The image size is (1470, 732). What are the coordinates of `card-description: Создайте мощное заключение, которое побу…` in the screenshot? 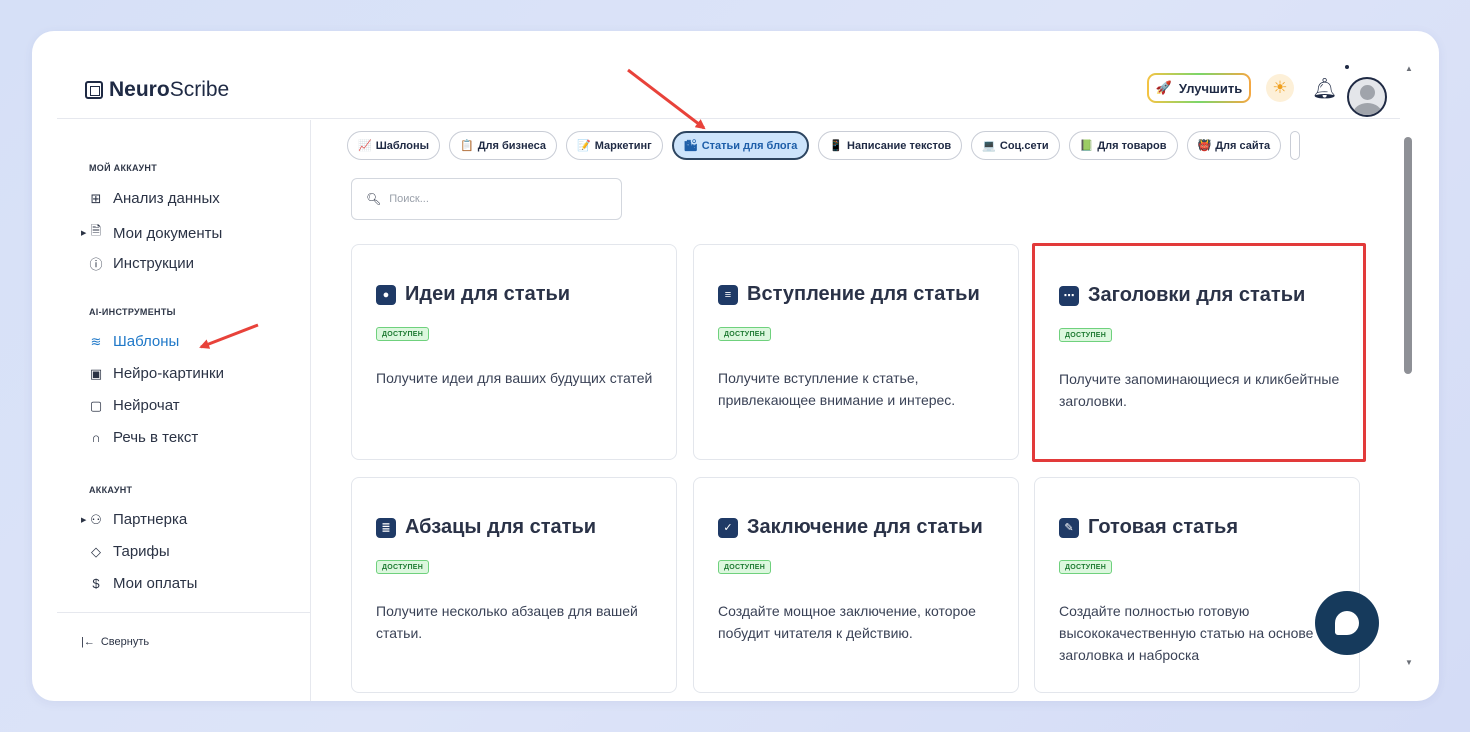 It's located at (847, 622).